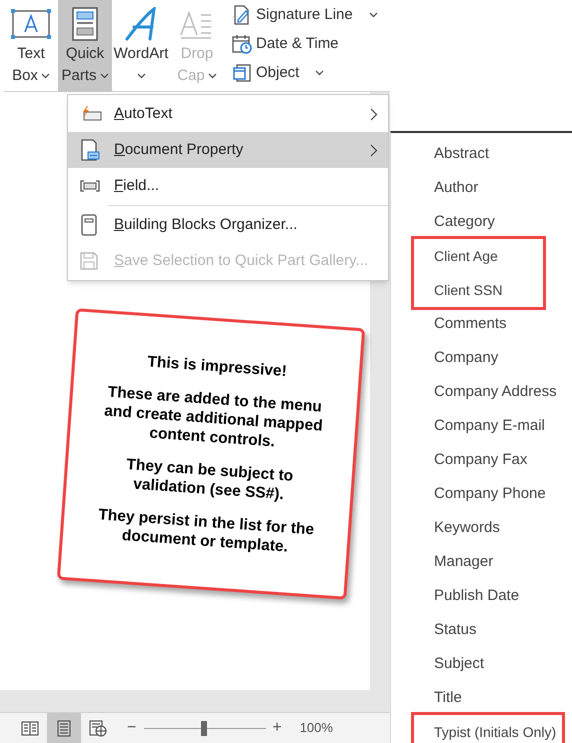 Image resolution: width=572 pixels, height=743 pixels. Describe the element at coordinates (228, 114) in the screenshot. I see `menu-item: AutoText` at that location.